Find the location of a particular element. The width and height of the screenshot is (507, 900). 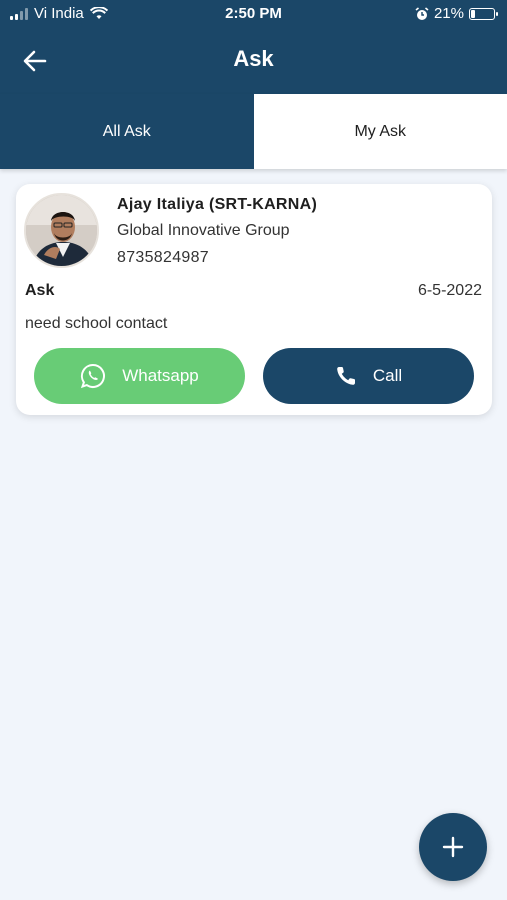

plus-icon is located at coordinates (453, 847).